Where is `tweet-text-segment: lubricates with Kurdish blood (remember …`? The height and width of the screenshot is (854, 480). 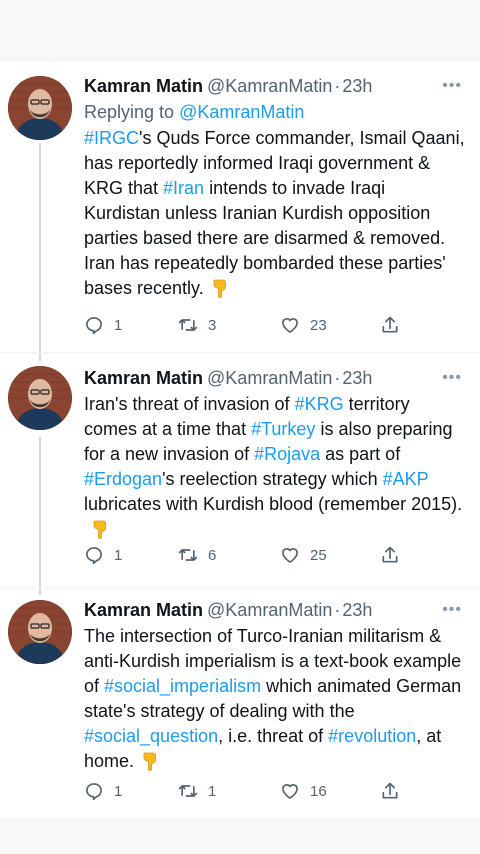
tweet-text-segment: lubricates with Kurdish blood (remember … is located at coordinates (273, 504).